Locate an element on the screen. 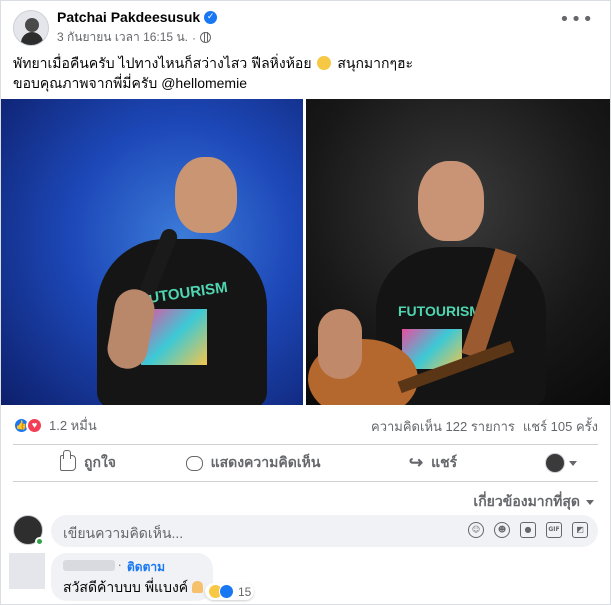 The image size is (611, 605). like-button: ถูกใจ is located at coordinates (88, 463).